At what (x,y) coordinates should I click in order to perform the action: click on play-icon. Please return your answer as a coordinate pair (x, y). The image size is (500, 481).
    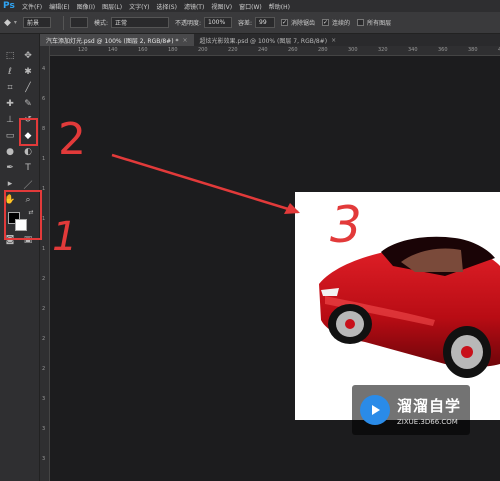
    Looking at the image, I should click on (376, 410).